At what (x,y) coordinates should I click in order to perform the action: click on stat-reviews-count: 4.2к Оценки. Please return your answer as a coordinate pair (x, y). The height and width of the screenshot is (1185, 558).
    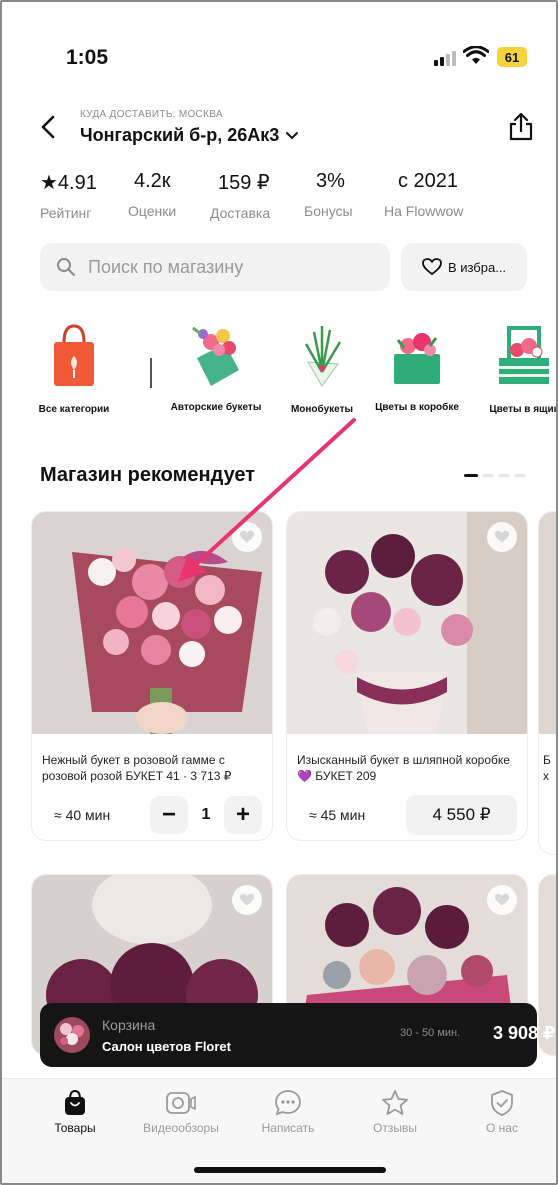
    Looking at the image, I should click on (152, 194).